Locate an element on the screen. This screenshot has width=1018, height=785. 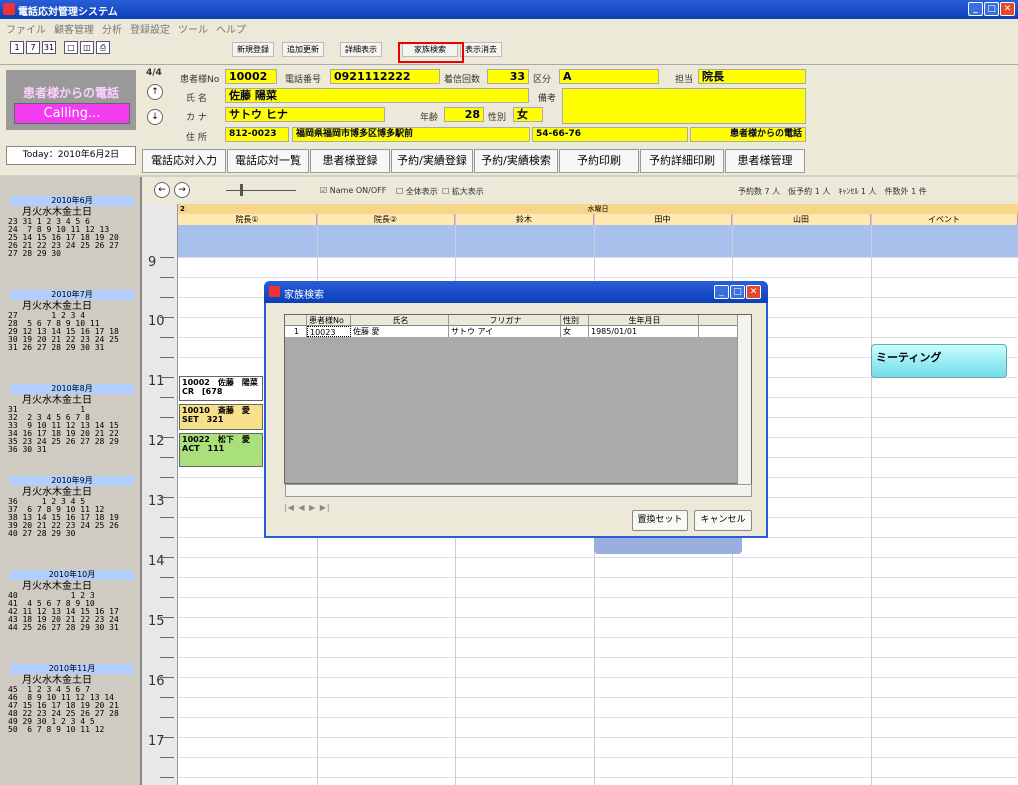
month-title-4: 2010年9月 is located at coordinates (72, 481).